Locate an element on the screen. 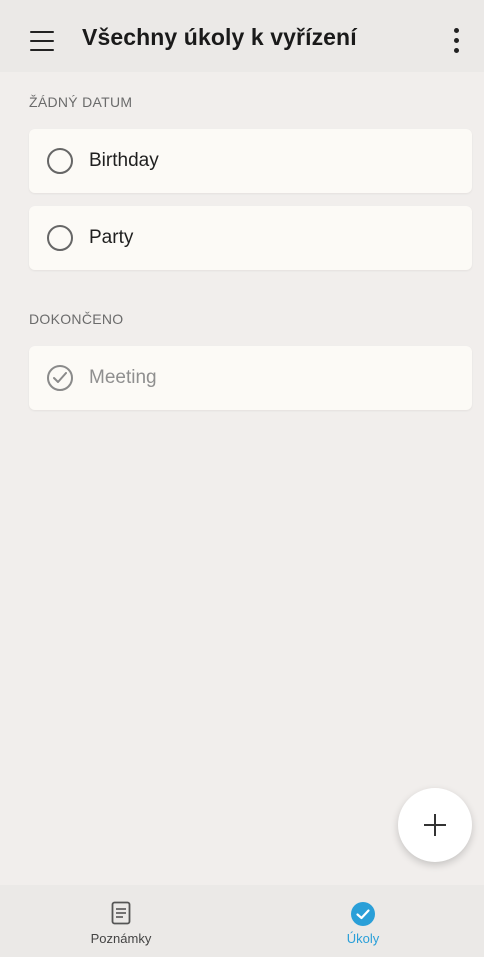 The width and height of the screenshot is (484, 957). add-task-button is located at coordinates (435, 825).